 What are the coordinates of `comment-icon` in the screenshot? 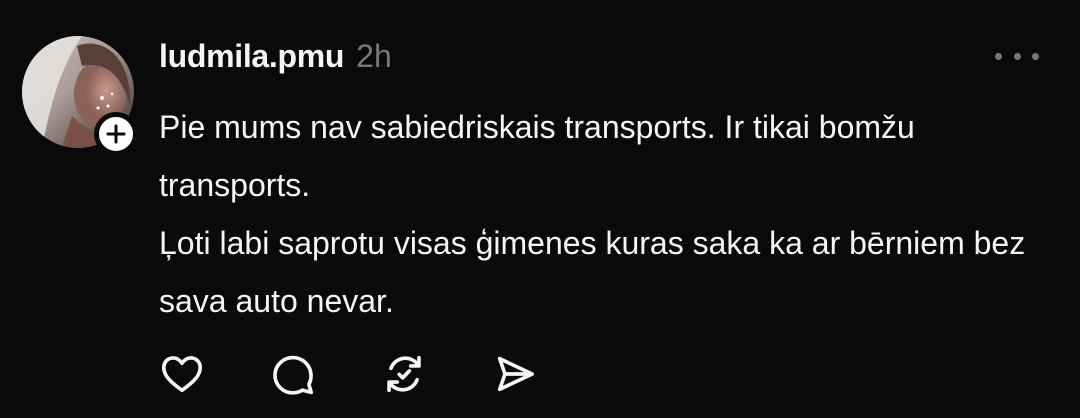 It's located at (293, 375).